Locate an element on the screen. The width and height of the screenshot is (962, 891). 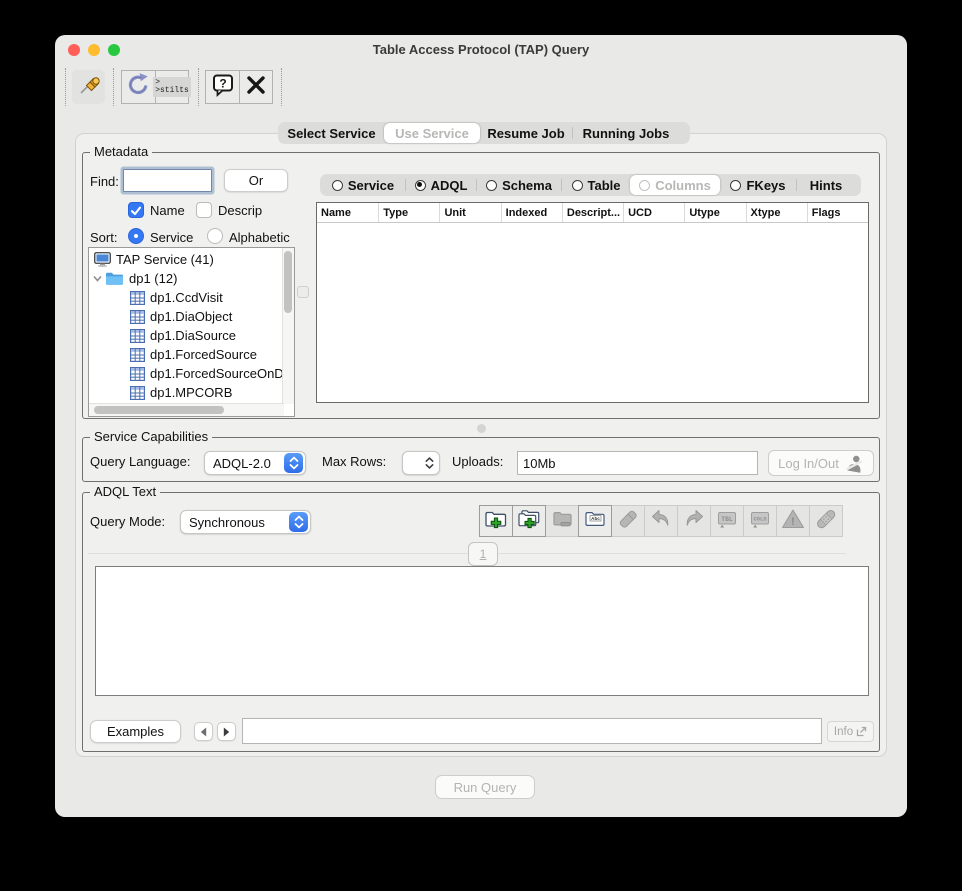
column-header: Name is located at coordinates (347, 212).